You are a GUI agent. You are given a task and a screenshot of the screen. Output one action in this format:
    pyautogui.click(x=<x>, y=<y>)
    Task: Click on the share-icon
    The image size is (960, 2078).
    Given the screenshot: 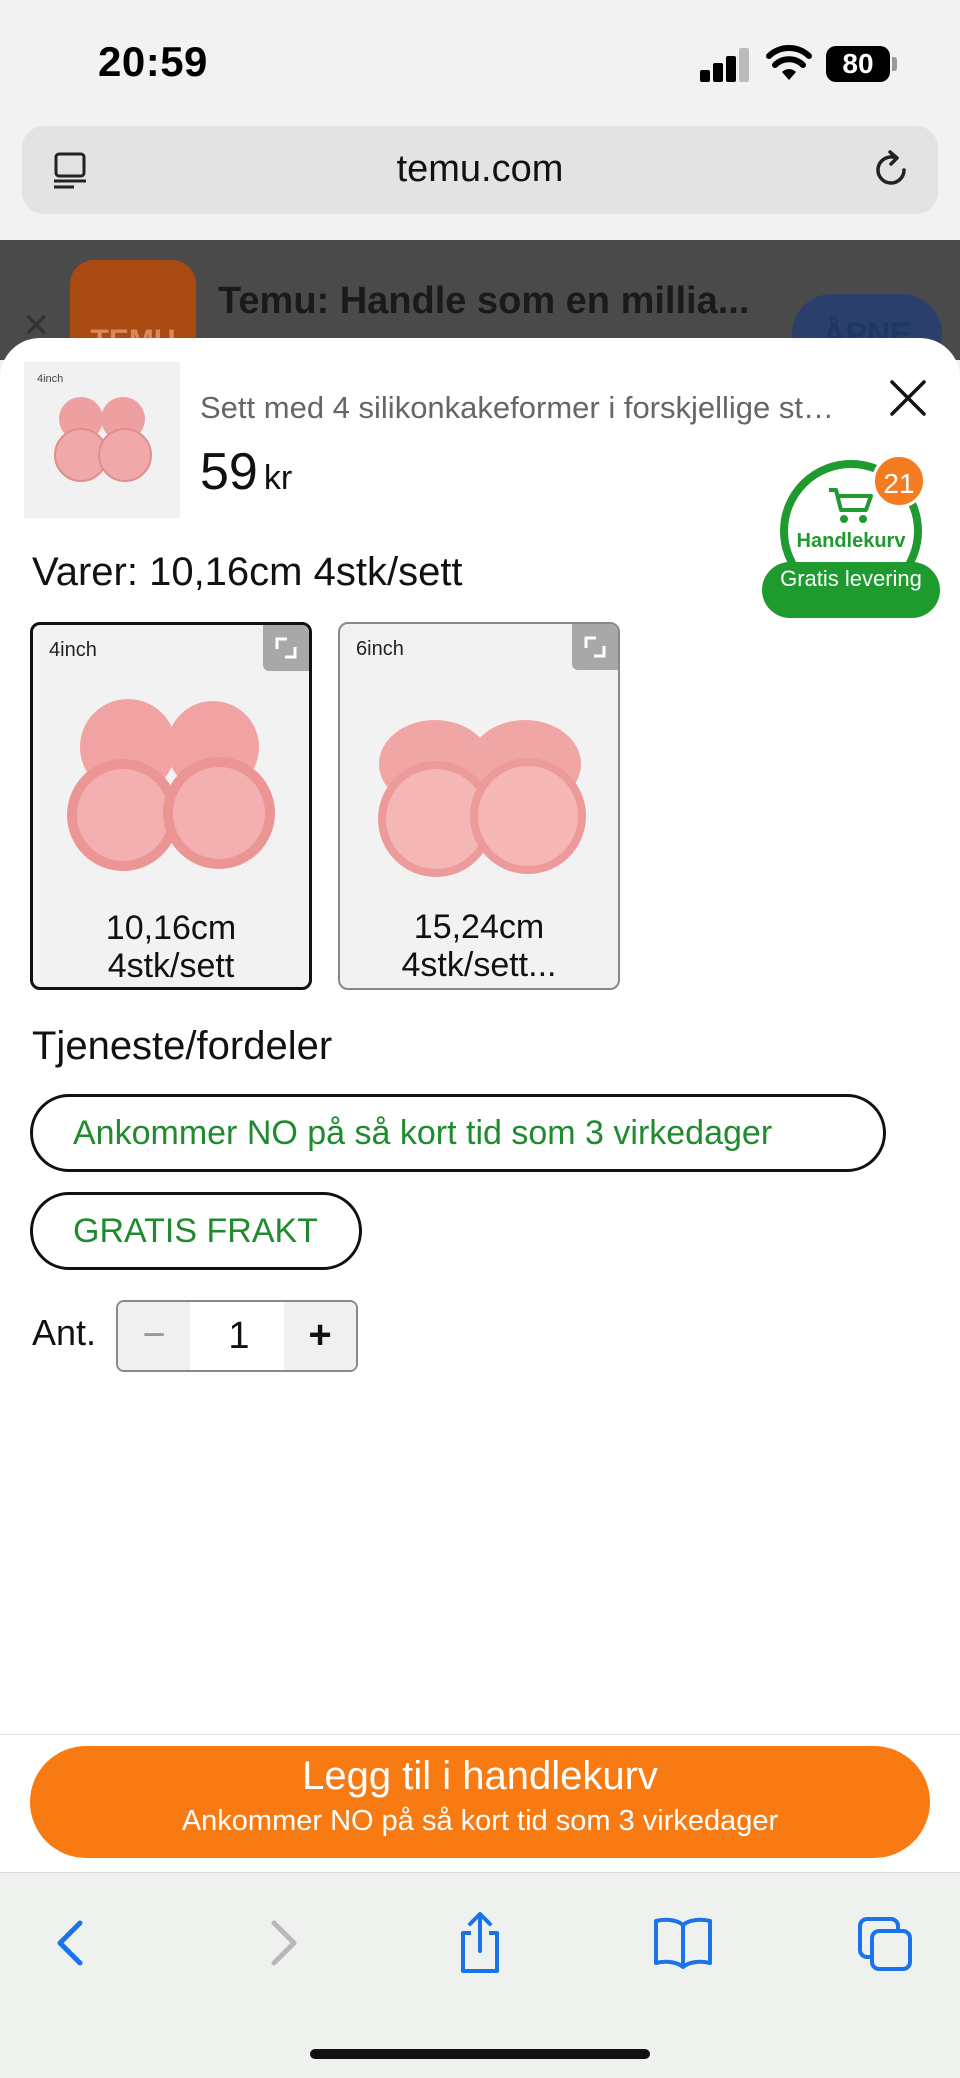 What is the action you would take?
    pyautogui.click(x=480, y=1943)
    